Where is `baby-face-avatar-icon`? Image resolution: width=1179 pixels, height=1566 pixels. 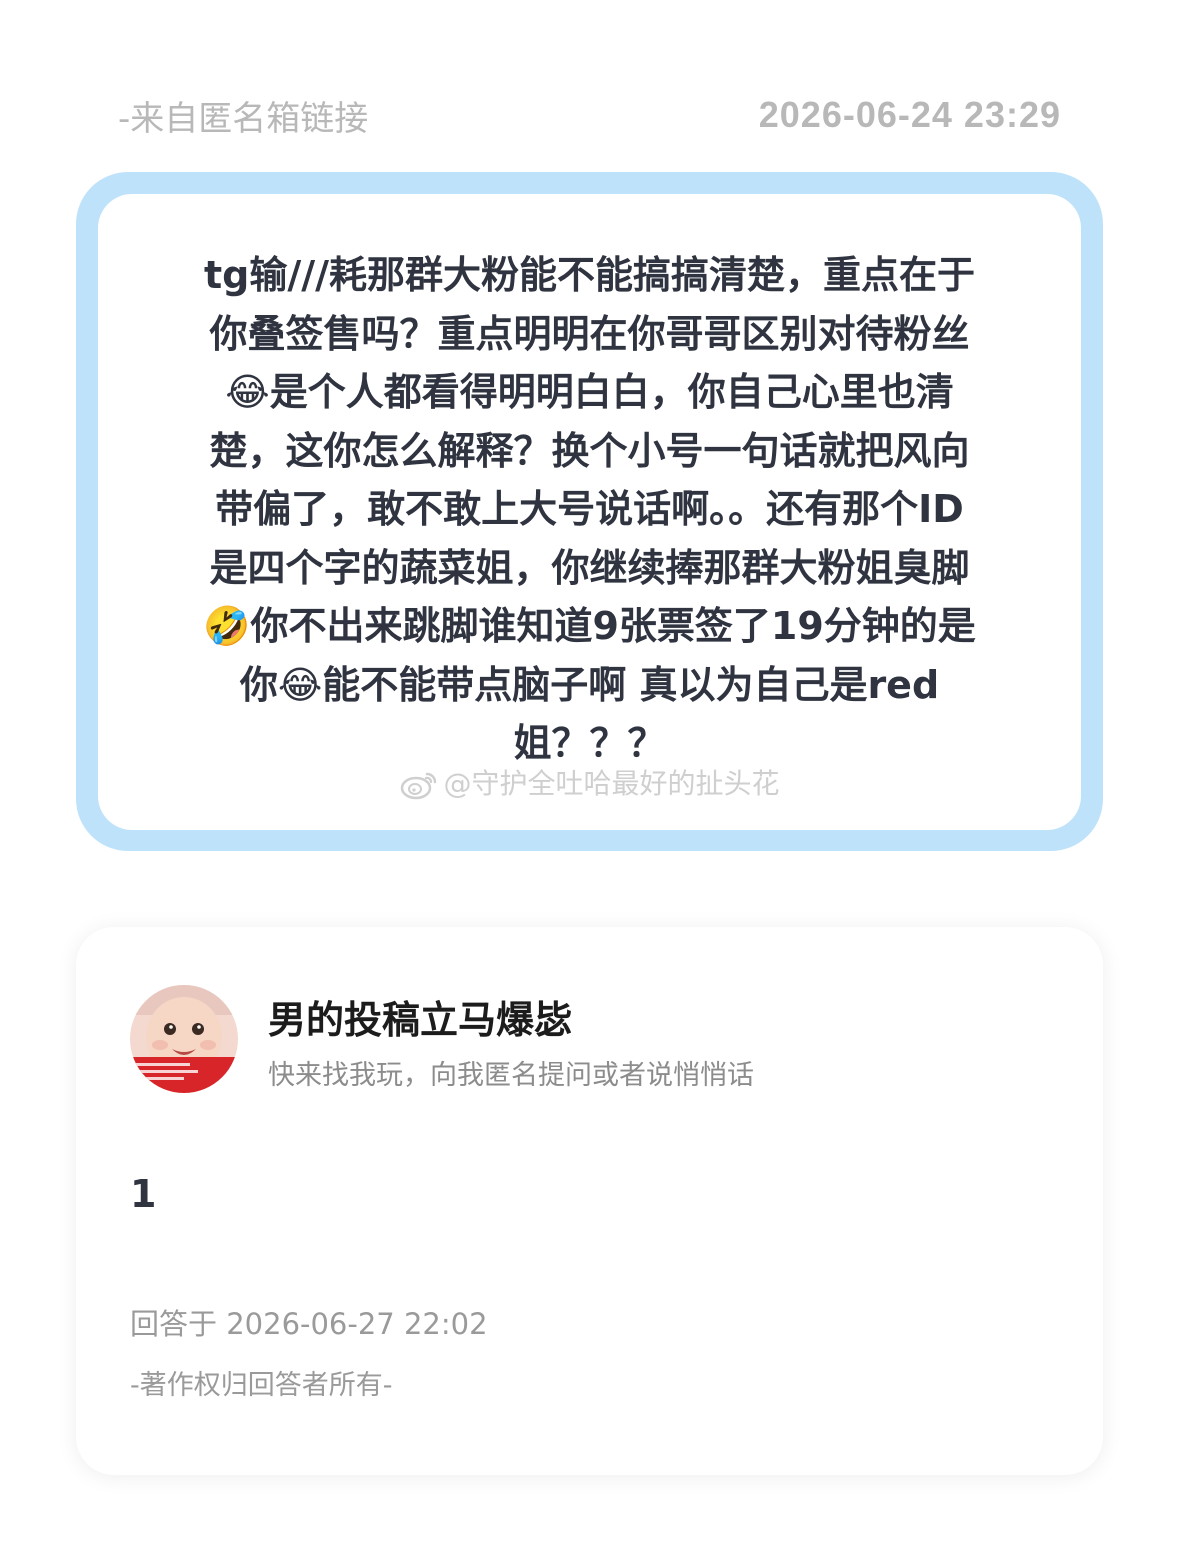
baby-face-avatar-icon is located at coordinates (184, 1039).